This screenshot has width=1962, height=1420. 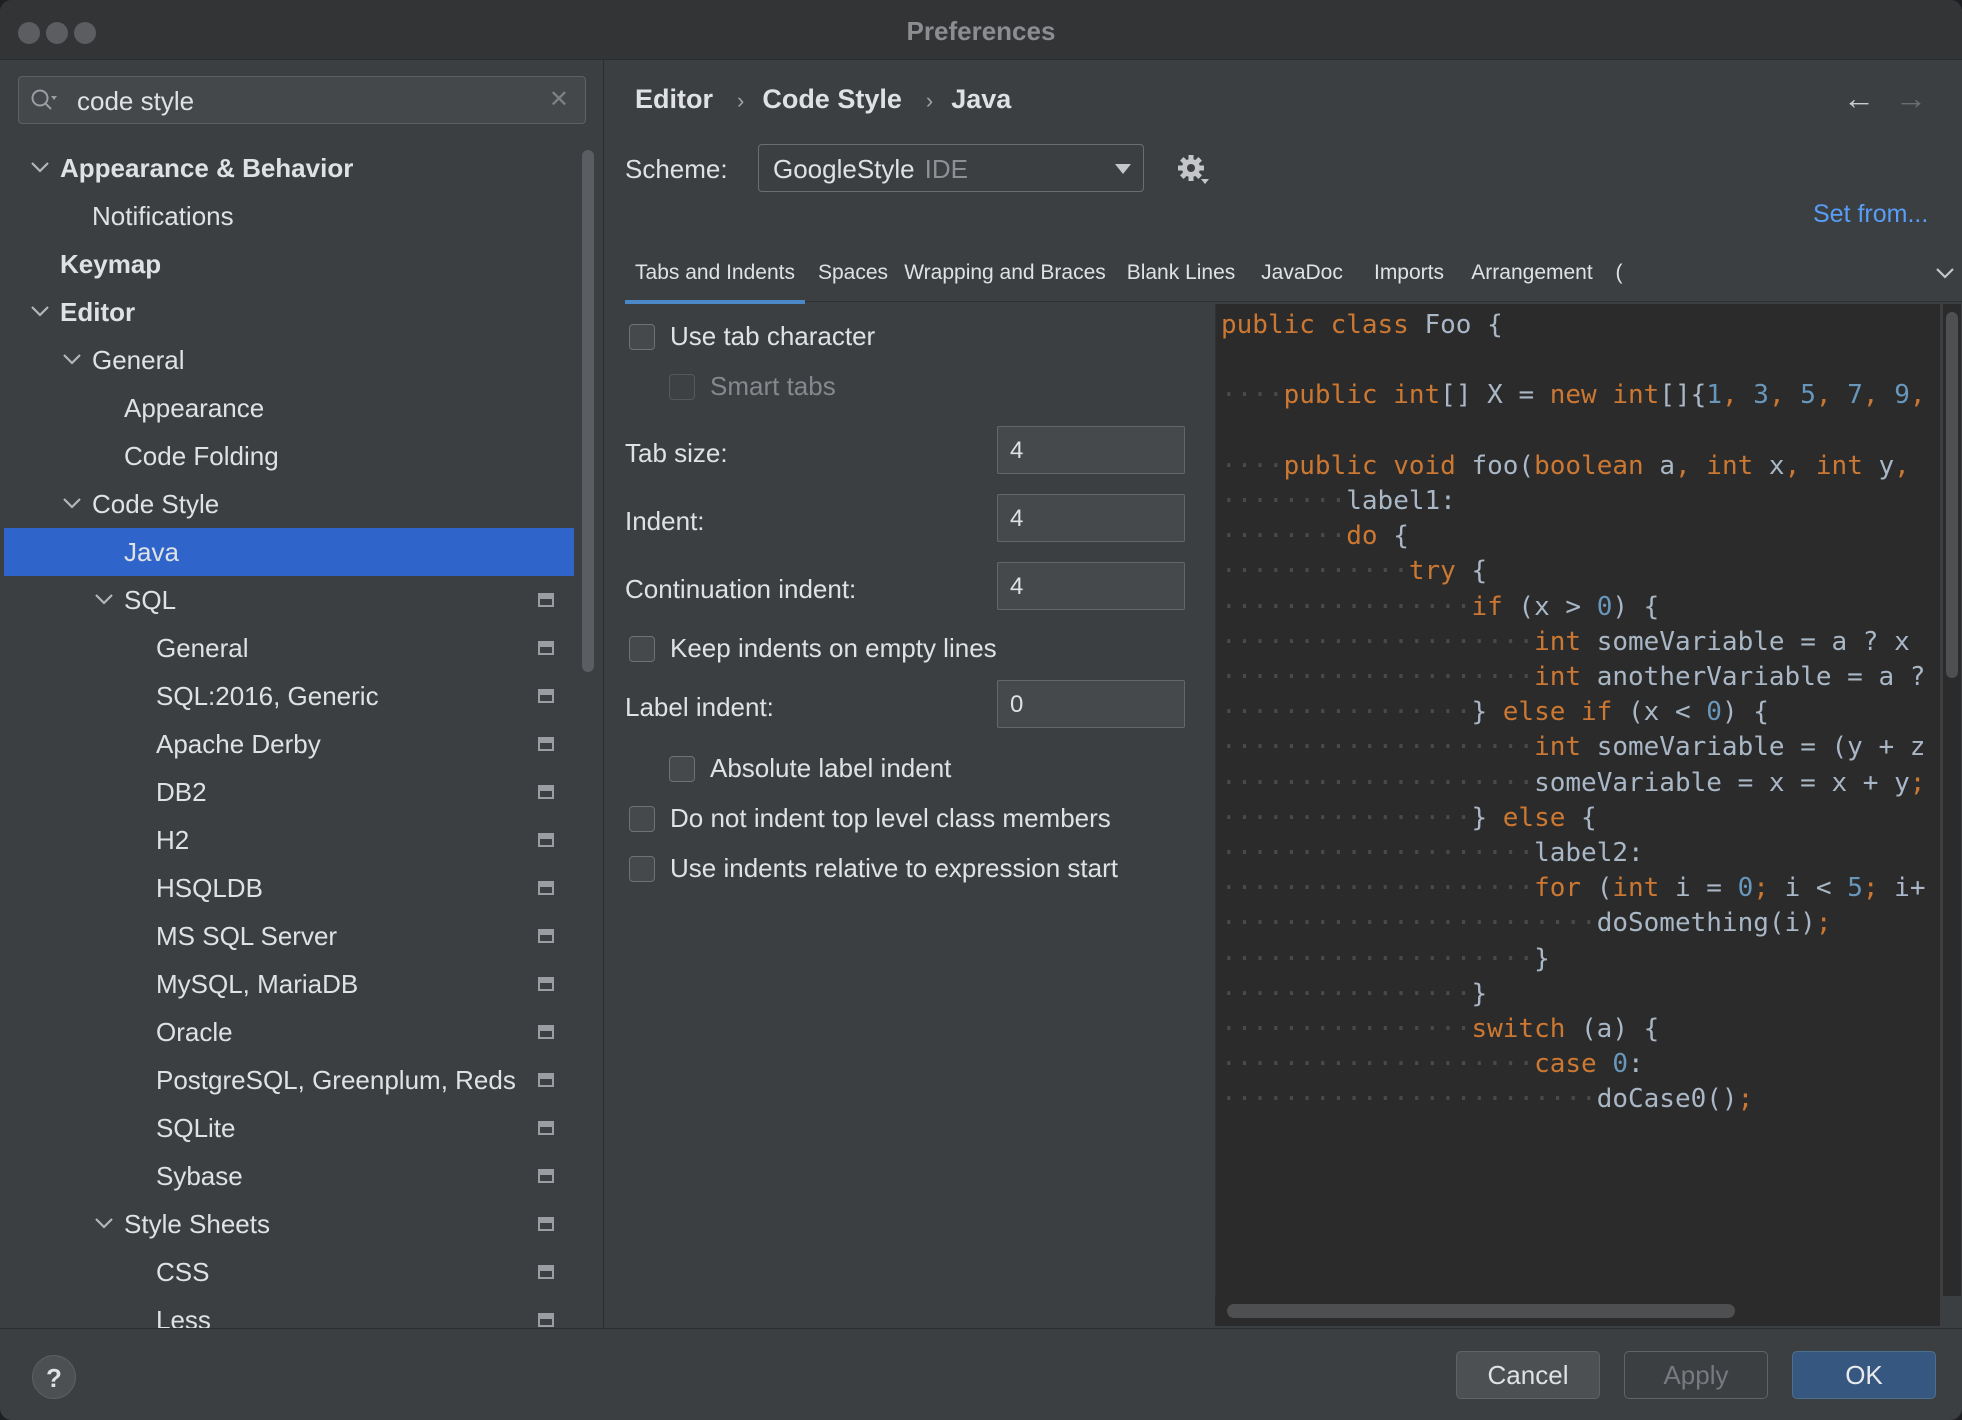 What do you see at coordinates (1696, 1375) in the screenshot?
I see `apply-button: Apply` at bounding box center [1696, 1375].